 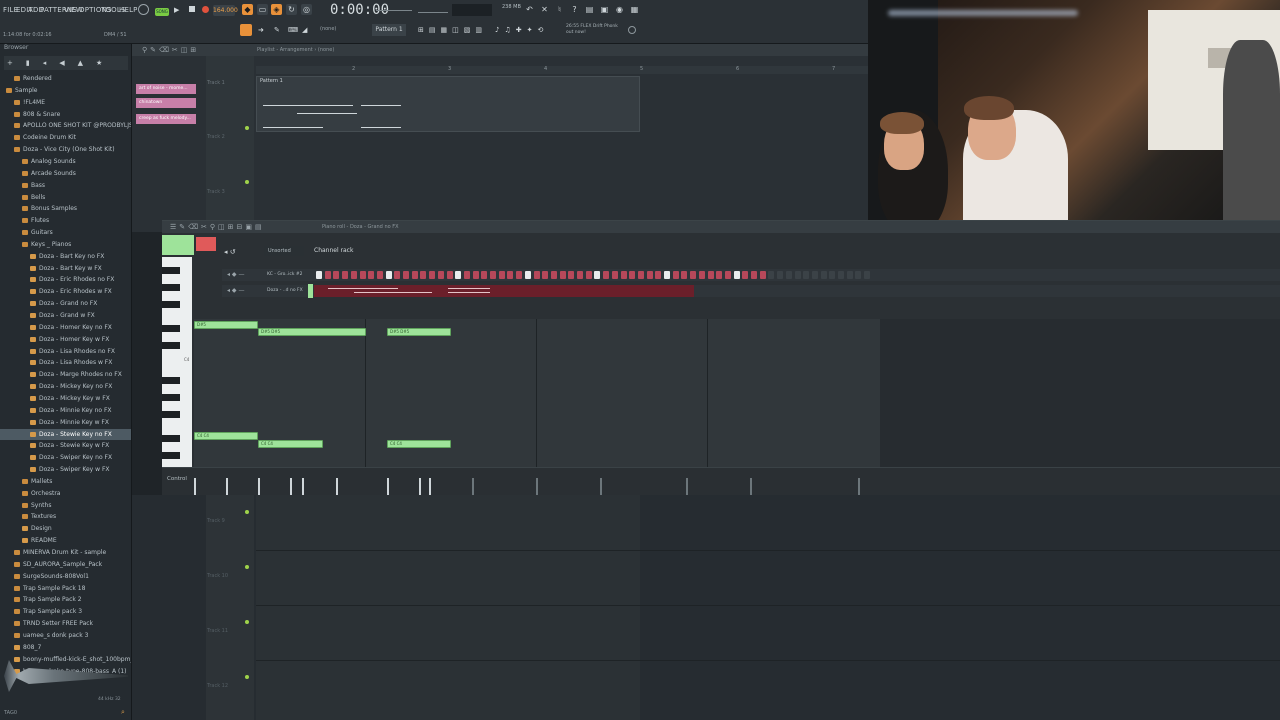 What do you see at coordinates (65, 528) in the screenshot?
I see `browser-file: Design` at bounding box center [65, 528].